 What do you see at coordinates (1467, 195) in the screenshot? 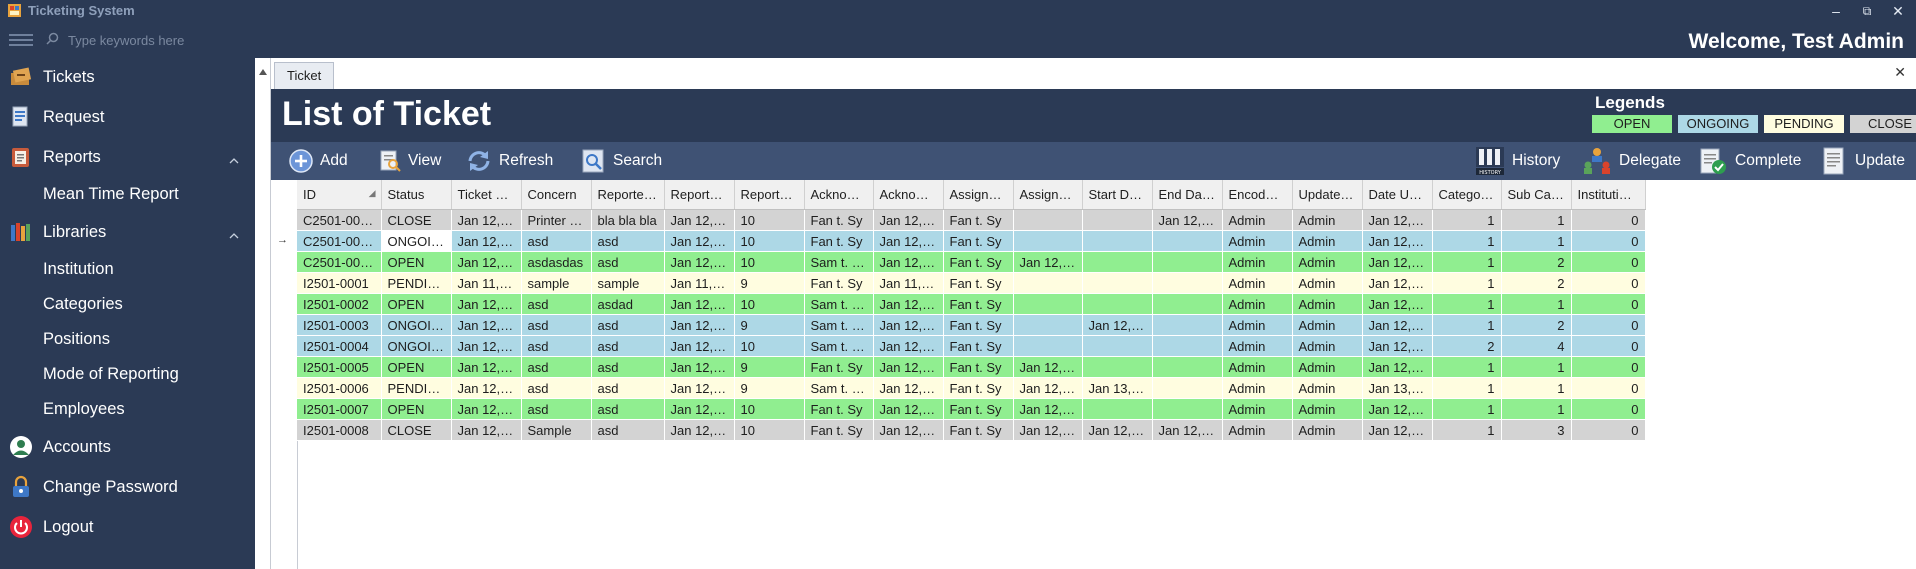
I see `column-header: Category ID` at bounding box center [1467, 195].